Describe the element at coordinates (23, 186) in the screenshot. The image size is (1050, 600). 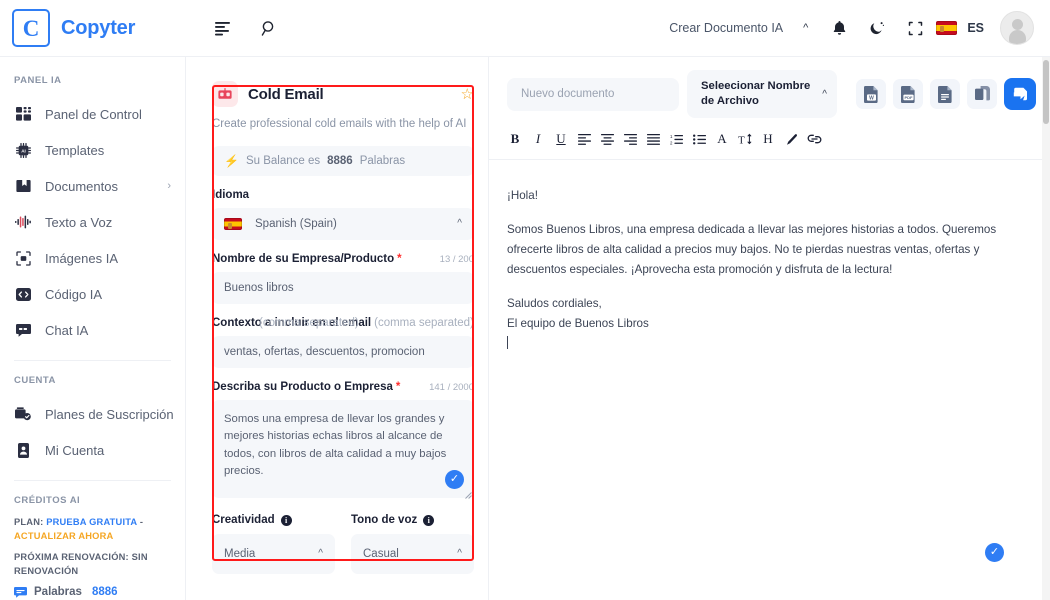
I see `folder-icon` at that location.